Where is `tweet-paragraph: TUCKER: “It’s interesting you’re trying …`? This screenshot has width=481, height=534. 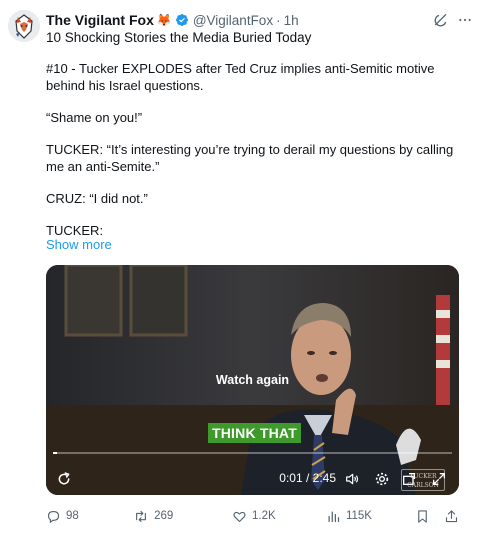
tweet-paragraph: TUCKER: “It’s interesting you’re trying … is located at coordinates (250, 158).